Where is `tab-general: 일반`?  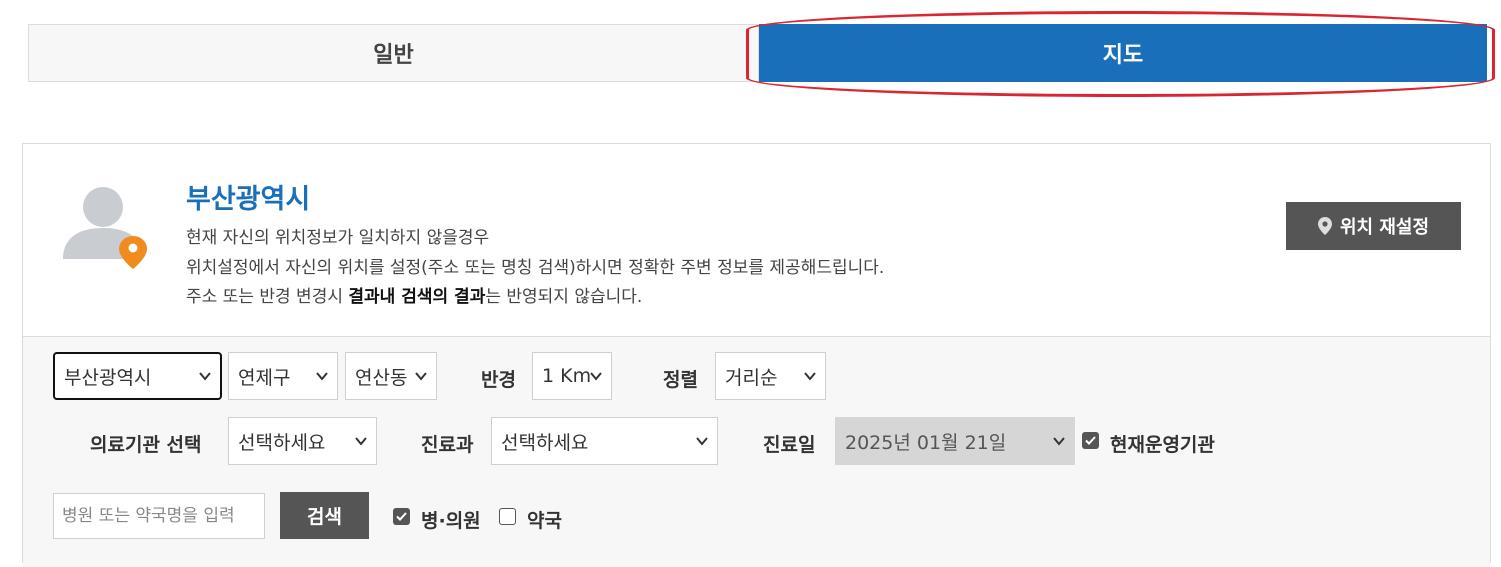 tab-general: 일반 is located at coordinates (393, 53).